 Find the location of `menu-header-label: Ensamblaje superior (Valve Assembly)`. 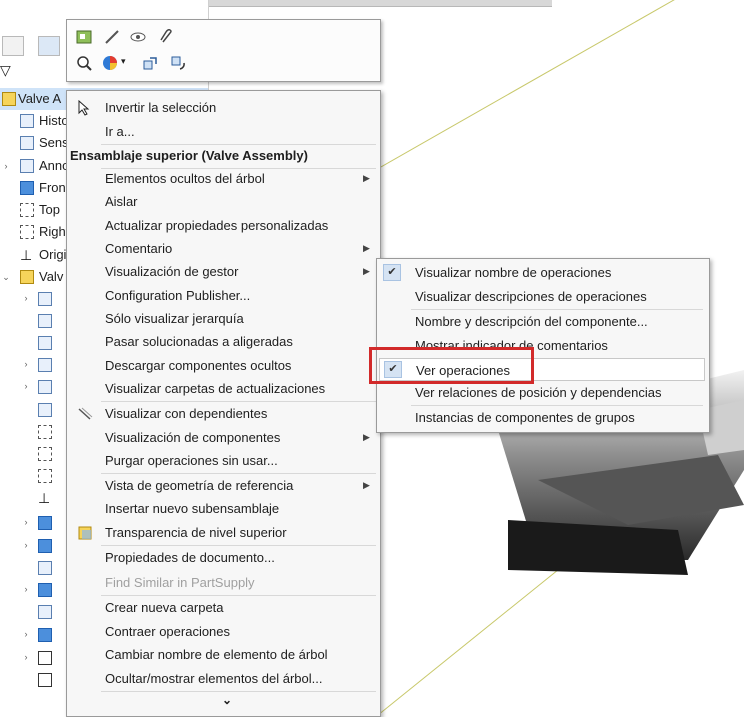

menu-header-label: Ensamblaje superior (Valve Assembly) is located at coordinates (189, 155).